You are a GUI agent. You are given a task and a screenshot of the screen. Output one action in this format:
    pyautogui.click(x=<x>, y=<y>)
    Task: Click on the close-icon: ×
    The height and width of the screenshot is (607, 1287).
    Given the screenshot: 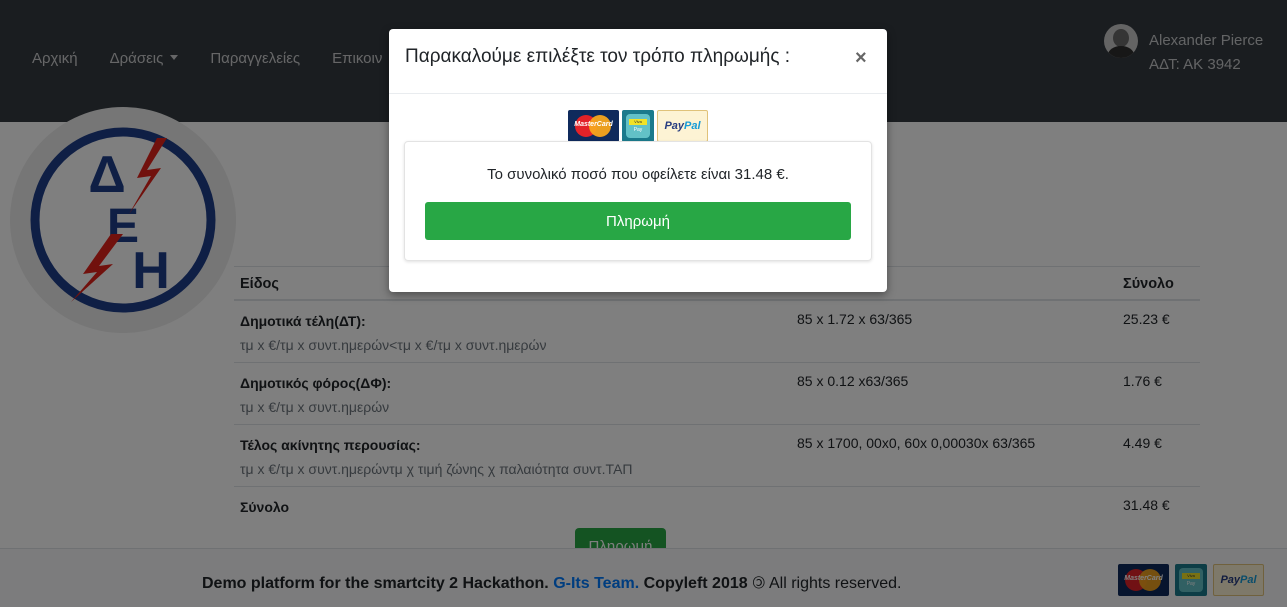 What is the action you would take?
    pyautogui.click(x=861, y=58)
    